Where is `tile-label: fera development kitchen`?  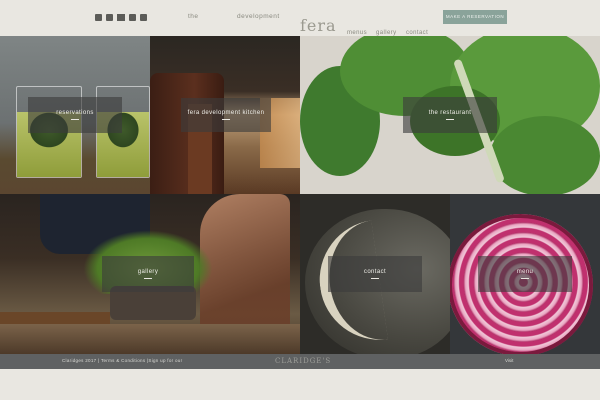 tile-label: fera development kitchen is located at coordinates (226, 113).